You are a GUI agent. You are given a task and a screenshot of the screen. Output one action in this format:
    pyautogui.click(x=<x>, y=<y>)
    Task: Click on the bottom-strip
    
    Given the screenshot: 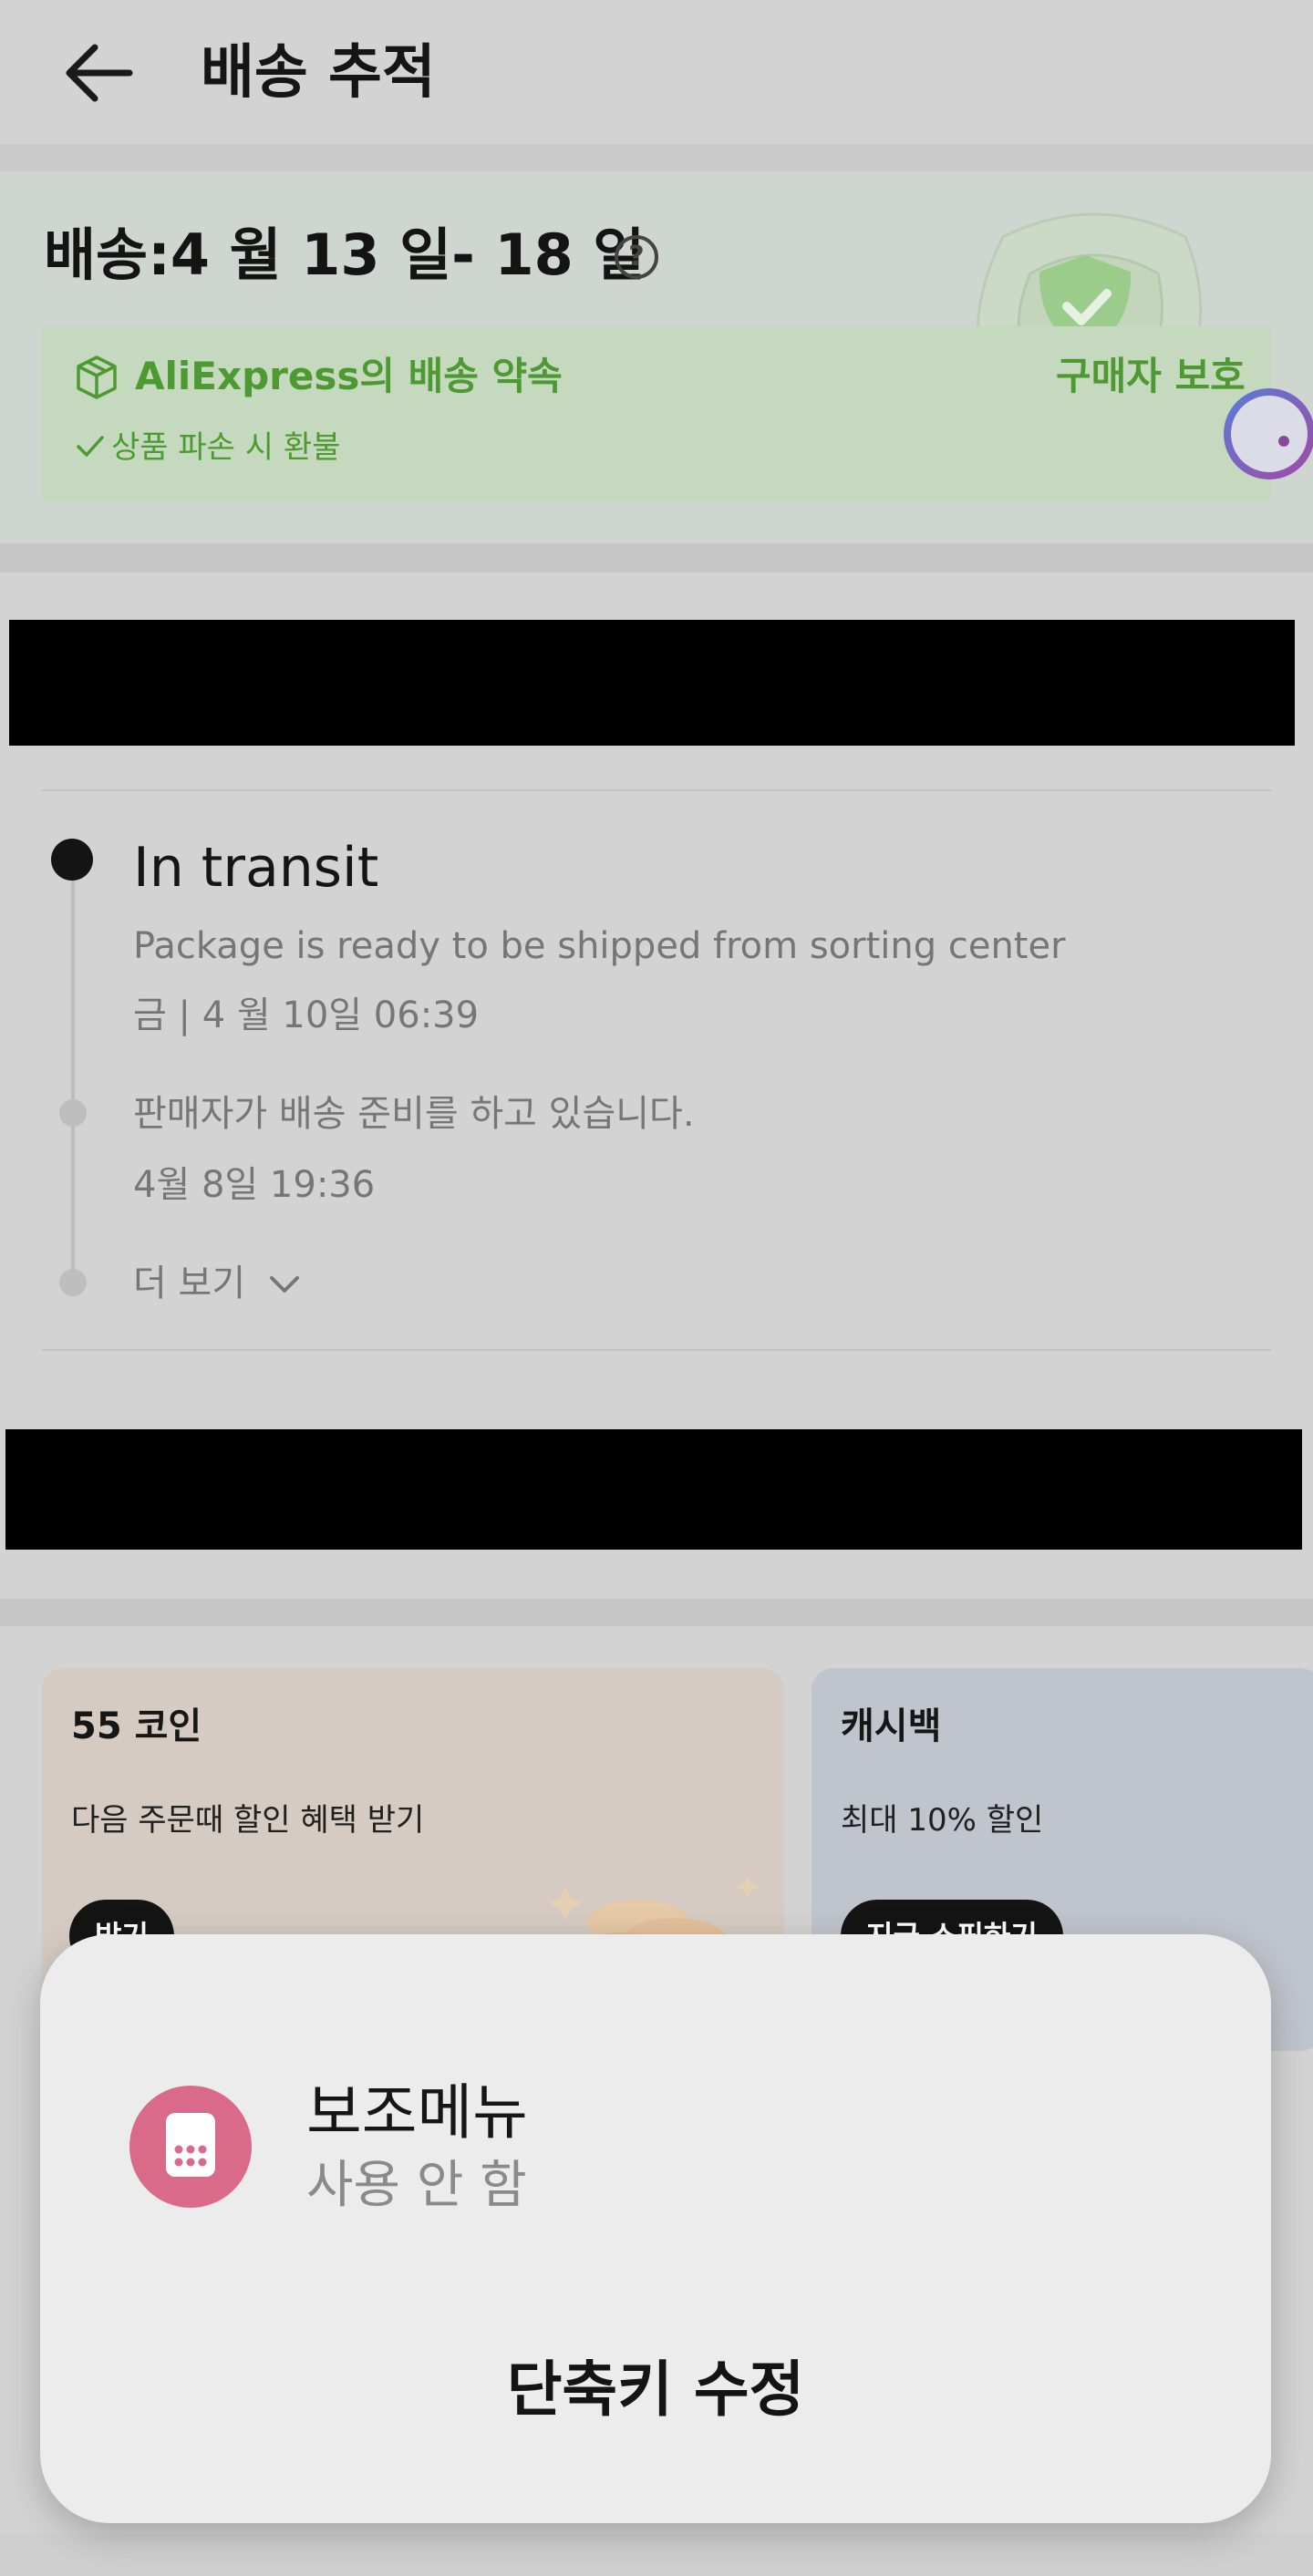 What is the action you would take?
    pyautogui.click(x=656, y=2555)
    